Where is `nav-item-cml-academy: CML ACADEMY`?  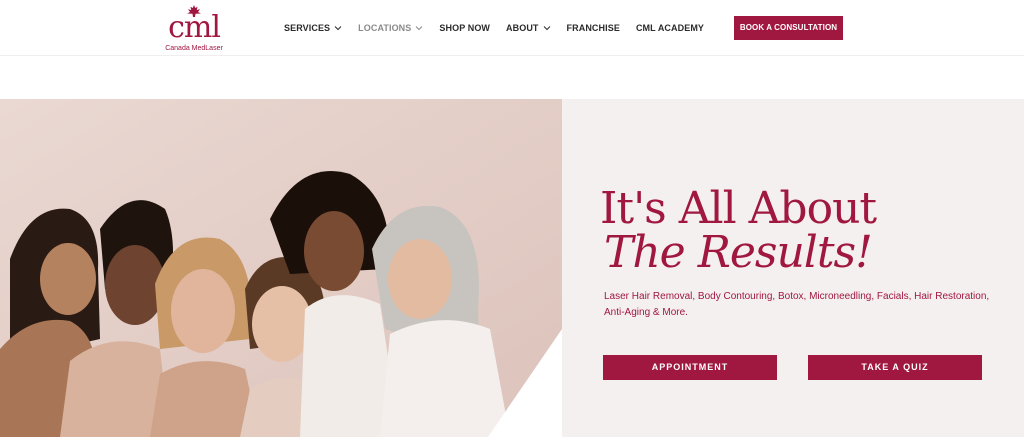
nav-item-cml-academy: CML ACADEMY is located at coordinates (670, 28).